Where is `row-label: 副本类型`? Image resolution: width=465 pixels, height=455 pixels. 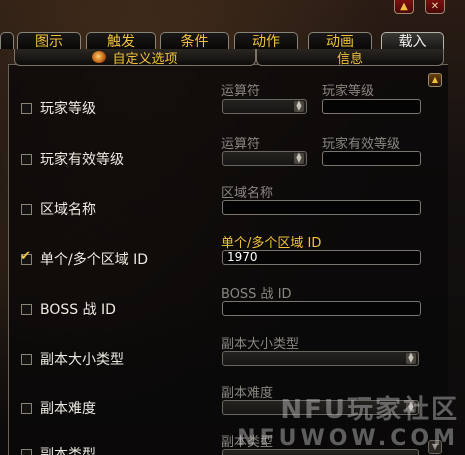
row-label: 副本类型 is located at coordinates (68, 451).